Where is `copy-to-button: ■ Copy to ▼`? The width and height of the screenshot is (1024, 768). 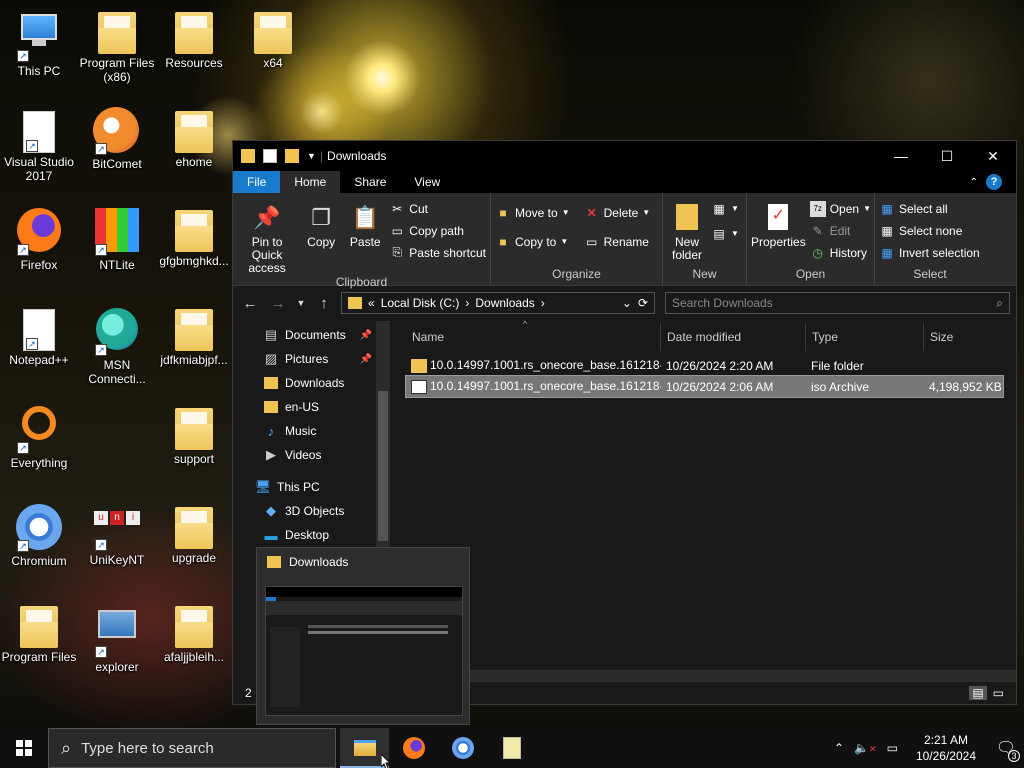
copy-to-button: ■ Copy to ▼ is located at coordinates (532, 241).